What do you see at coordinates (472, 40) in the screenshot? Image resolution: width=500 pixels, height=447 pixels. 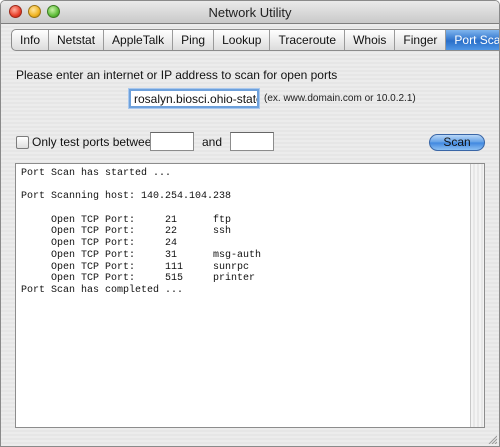 I see `tab-port-scan: Port Scan` at bounding box center [472, 40].